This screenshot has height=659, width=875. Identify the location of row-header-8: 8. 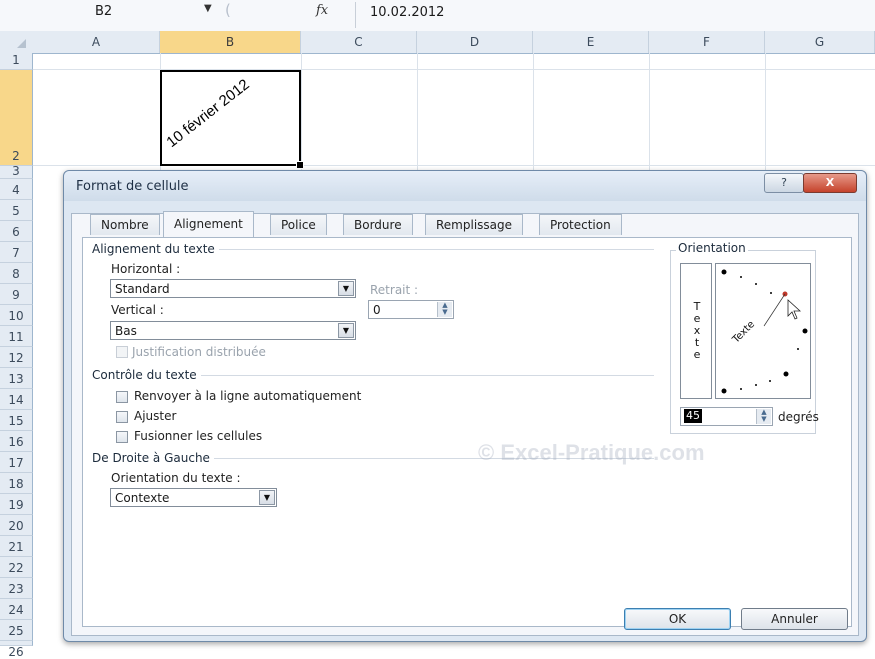
(16, 273).